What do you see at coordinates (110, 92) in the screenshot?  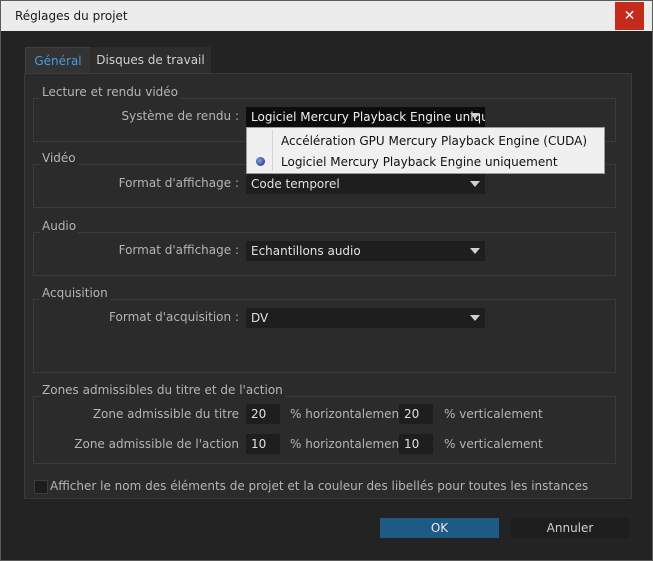 I see `playback-group-title: Lecture et rendu vidéo` at bounding box center [110, 92].